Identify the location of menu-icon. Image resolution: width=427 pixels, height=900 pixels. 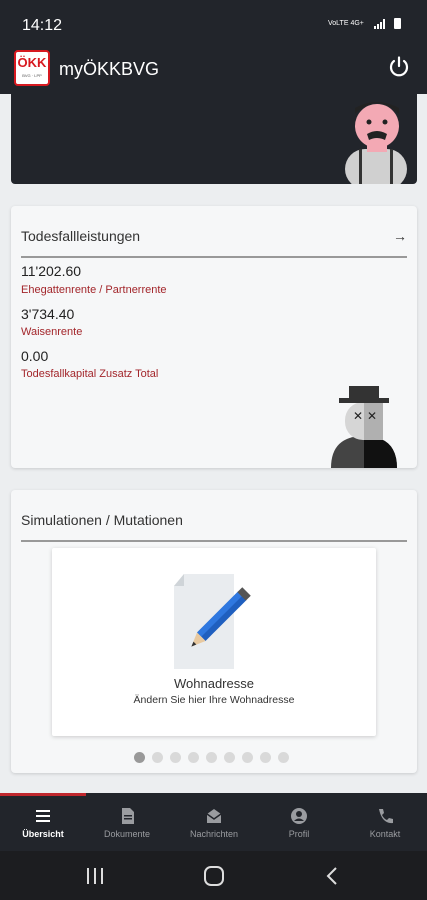
(43, 816).